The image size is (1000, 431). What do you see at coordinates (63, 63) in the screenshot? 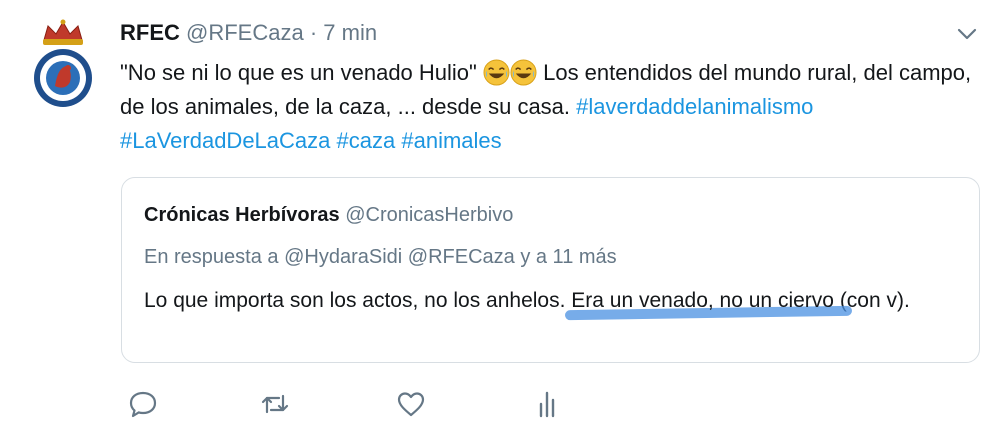
I see `avatar` at bounding box center [63, 63].